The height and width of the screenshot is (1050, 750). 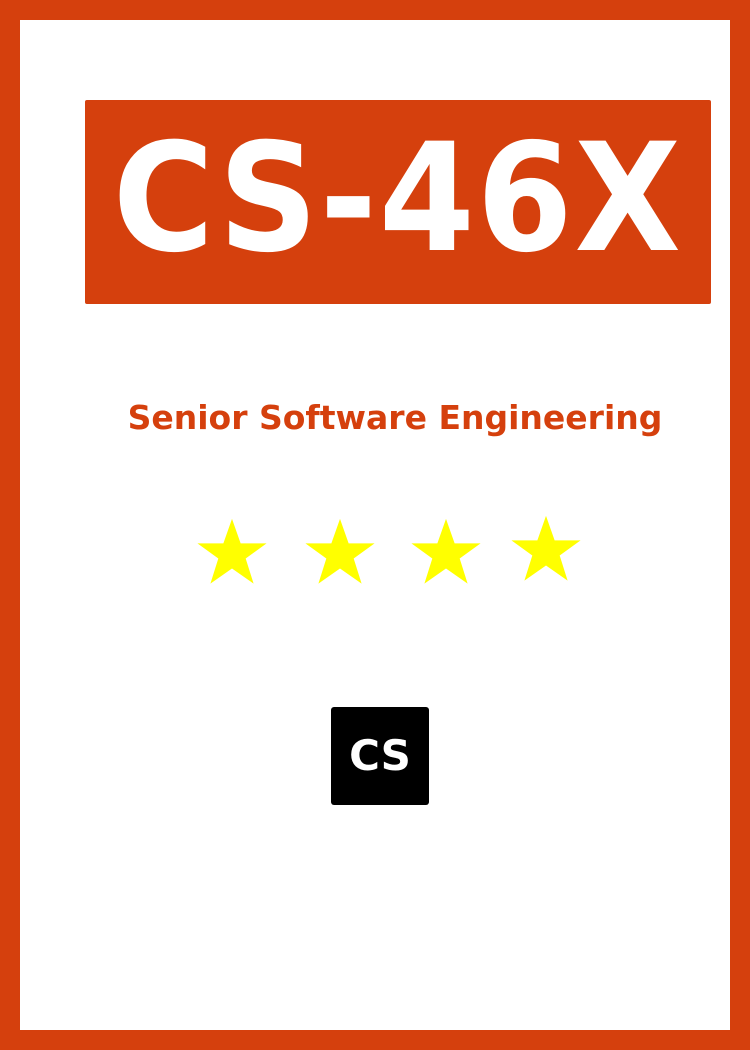 What do you see at coordinates (395, 417) in the screenshot?
I see `course-title: Senior Software Engineering` at bounding box center [395, 417].